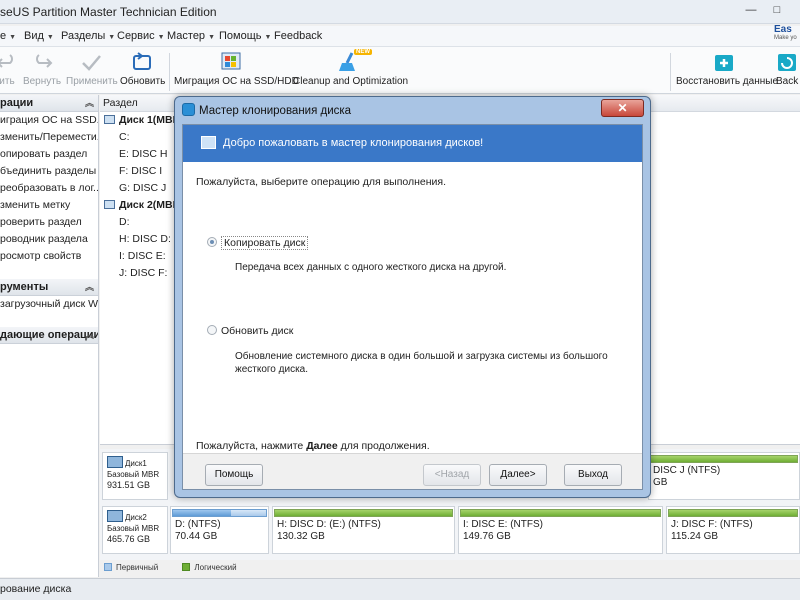 This screenshot has width=800, height=600. What do you see at coordinates (108, 12) in the screenshot?
I see `window-title: seUS Partition Master Technician Edition` at bounding box center [108, 12].